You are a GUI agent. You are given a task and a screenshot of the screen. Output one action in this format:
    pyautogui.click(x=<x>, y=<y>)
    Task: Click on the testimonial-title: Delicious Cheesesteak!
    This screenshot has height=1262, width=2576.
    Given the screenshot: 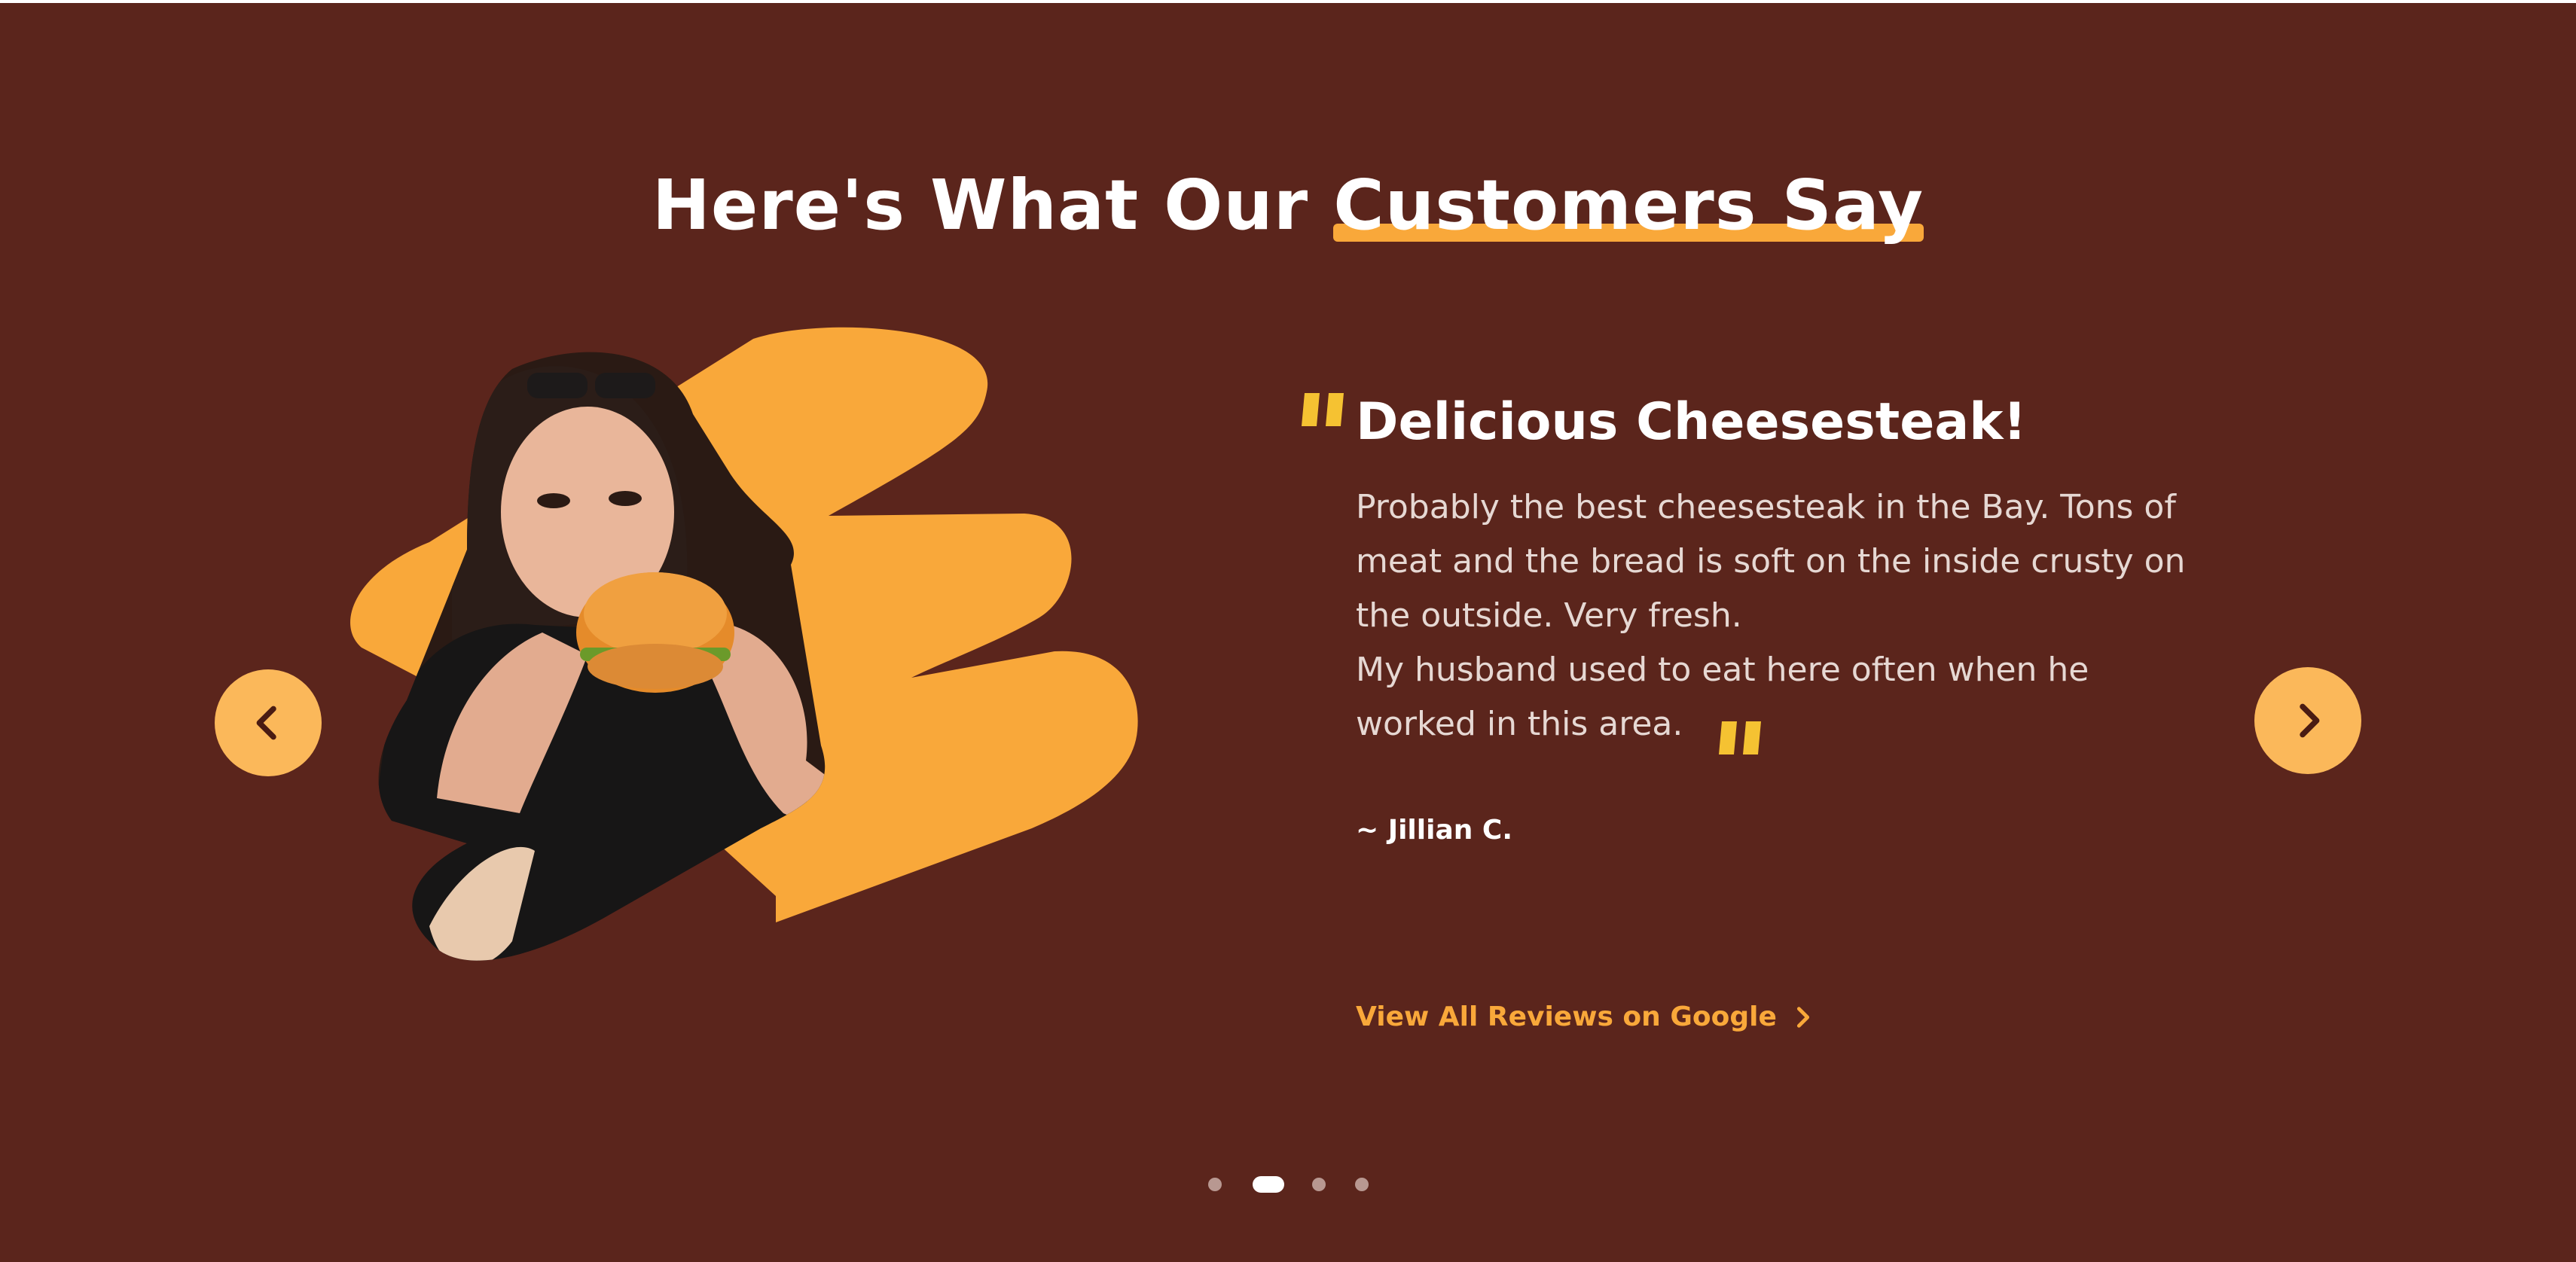 What is the action you would take?
    pyautogui.click(x=1692, y=422)
    